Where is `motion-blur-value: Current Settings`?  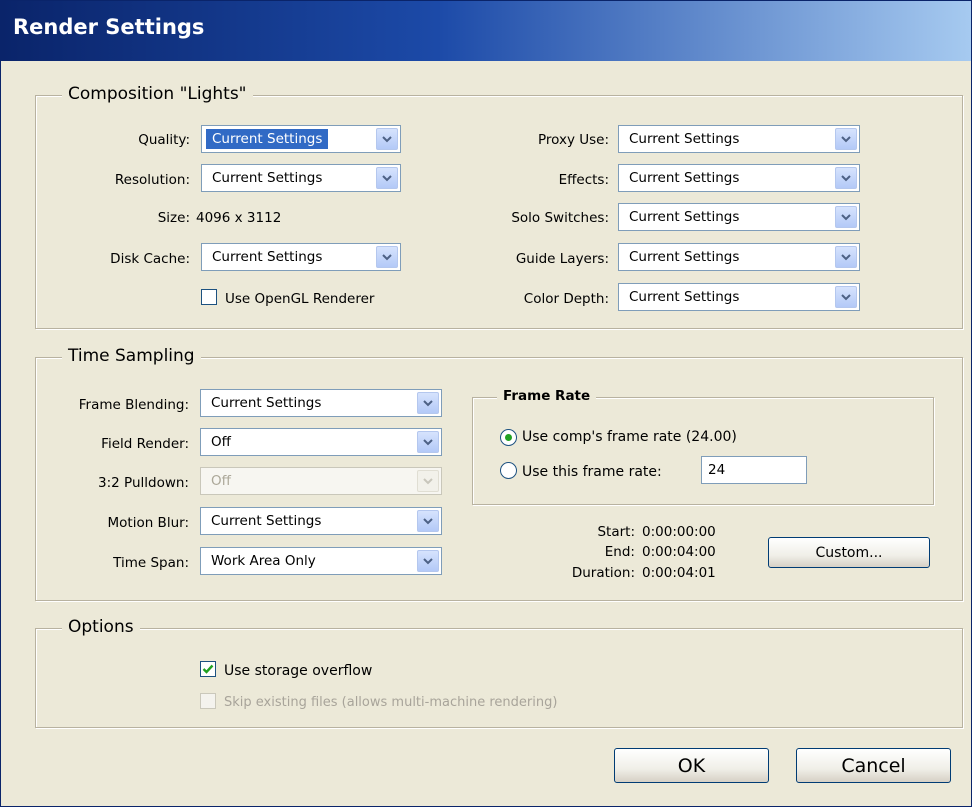
motion-blur-value: Current Settings is located at coordinates (266, 521).